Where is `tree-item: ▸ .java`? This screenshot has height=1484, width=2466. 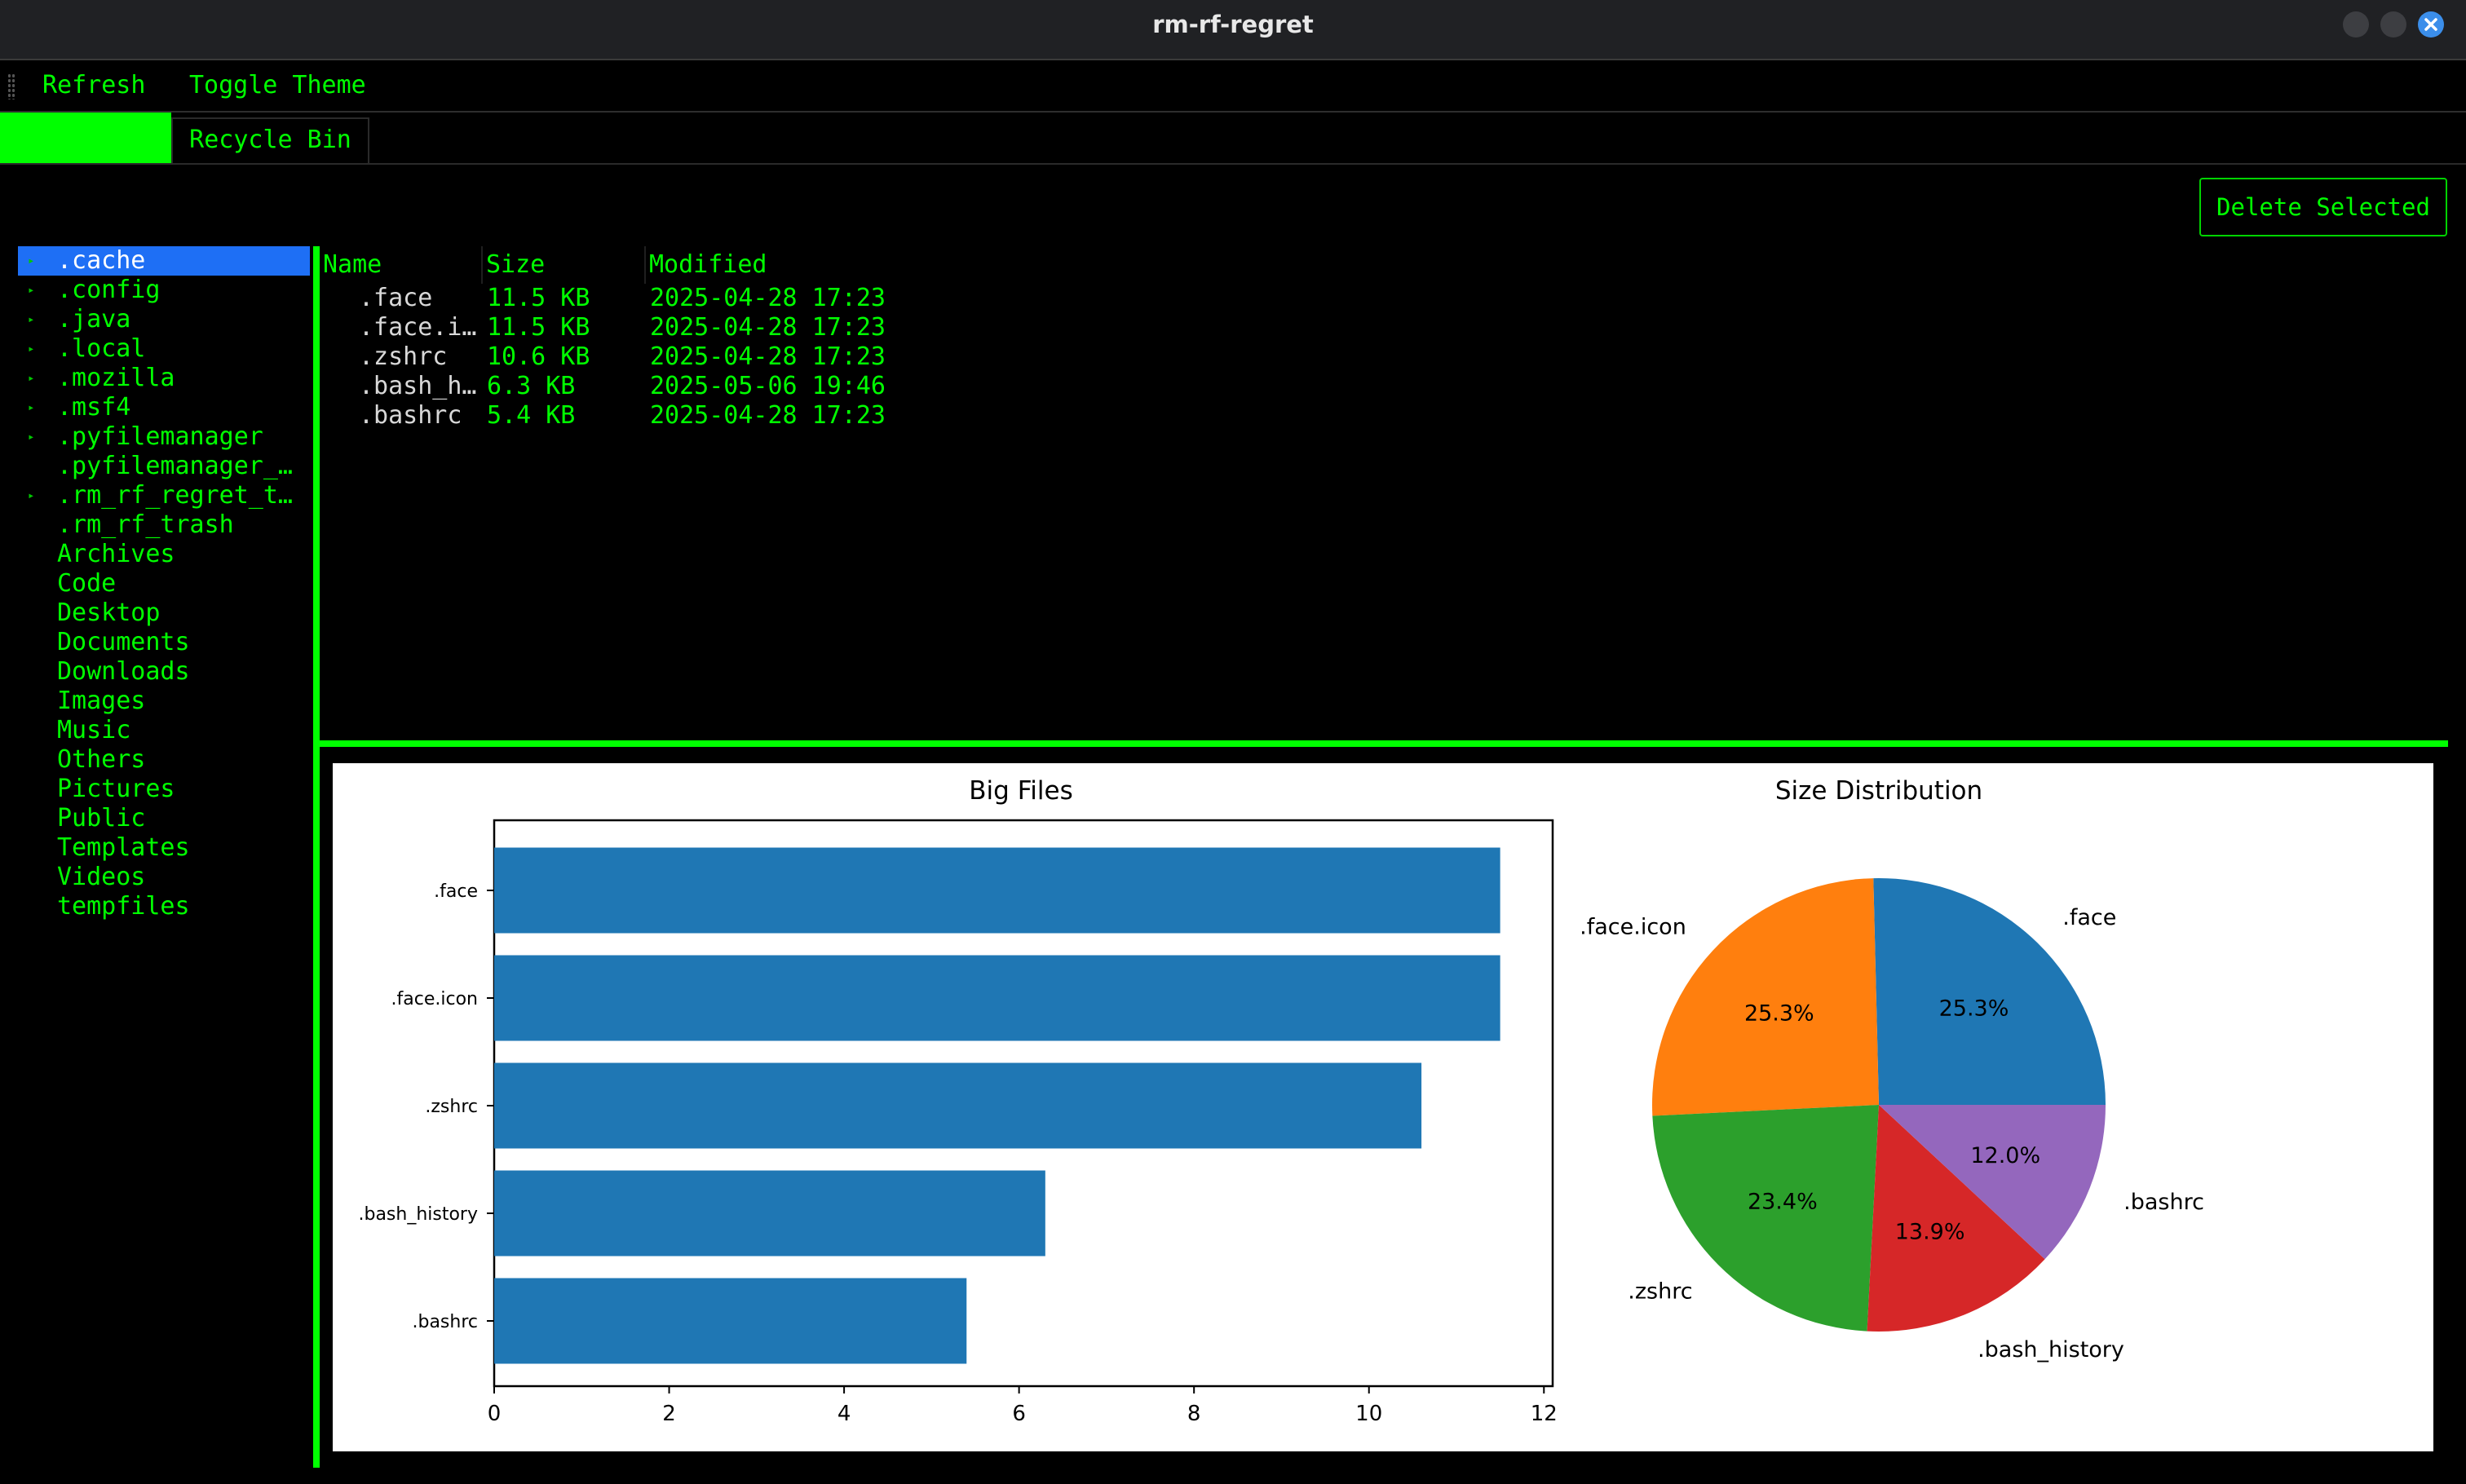
tree-item: ▸ .java is located at coordinates (164, 319).